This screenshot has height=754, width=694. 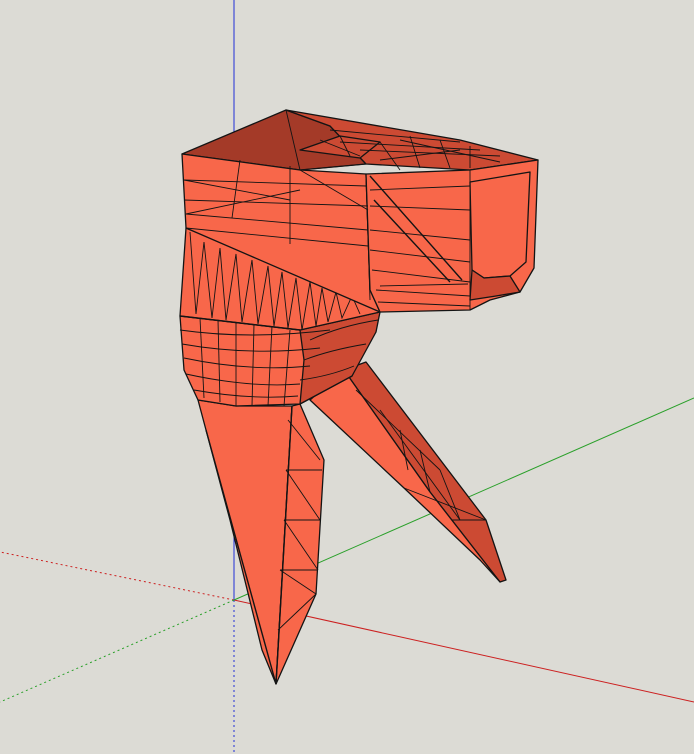 What do you see at coordinates (117, 651) in the screenshot?
I see `green-axis-negative` at bounding box center [117, 651].